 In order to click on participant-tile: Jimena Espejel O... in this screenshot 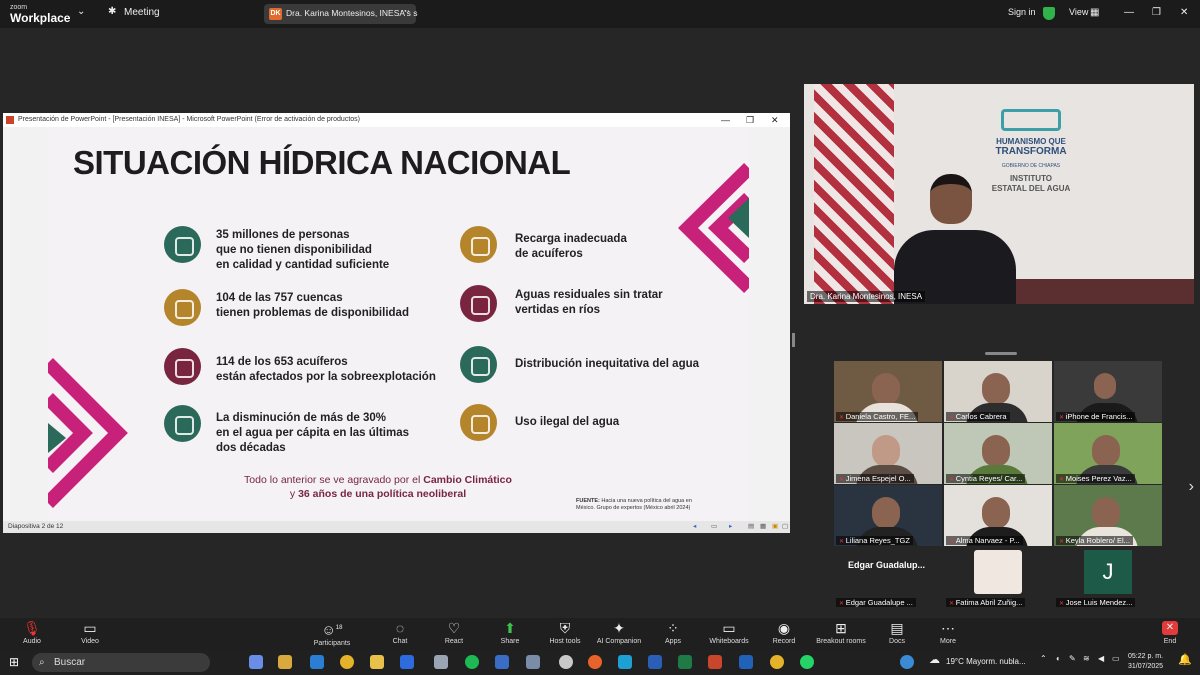, I will do `click(888, 453)`.